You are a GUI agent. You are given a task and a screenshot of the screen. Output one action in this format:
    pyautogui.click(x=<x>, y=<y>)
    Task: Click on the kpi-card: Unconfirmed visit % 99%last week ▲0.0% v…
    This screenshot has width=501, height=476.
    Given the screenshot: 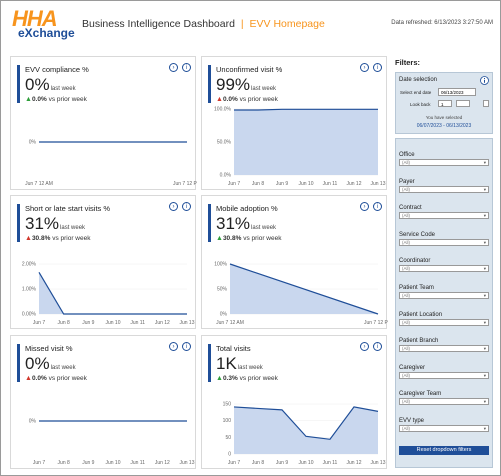 What is the action you would take?
    pyautogui.click(x=294, y=123)
    